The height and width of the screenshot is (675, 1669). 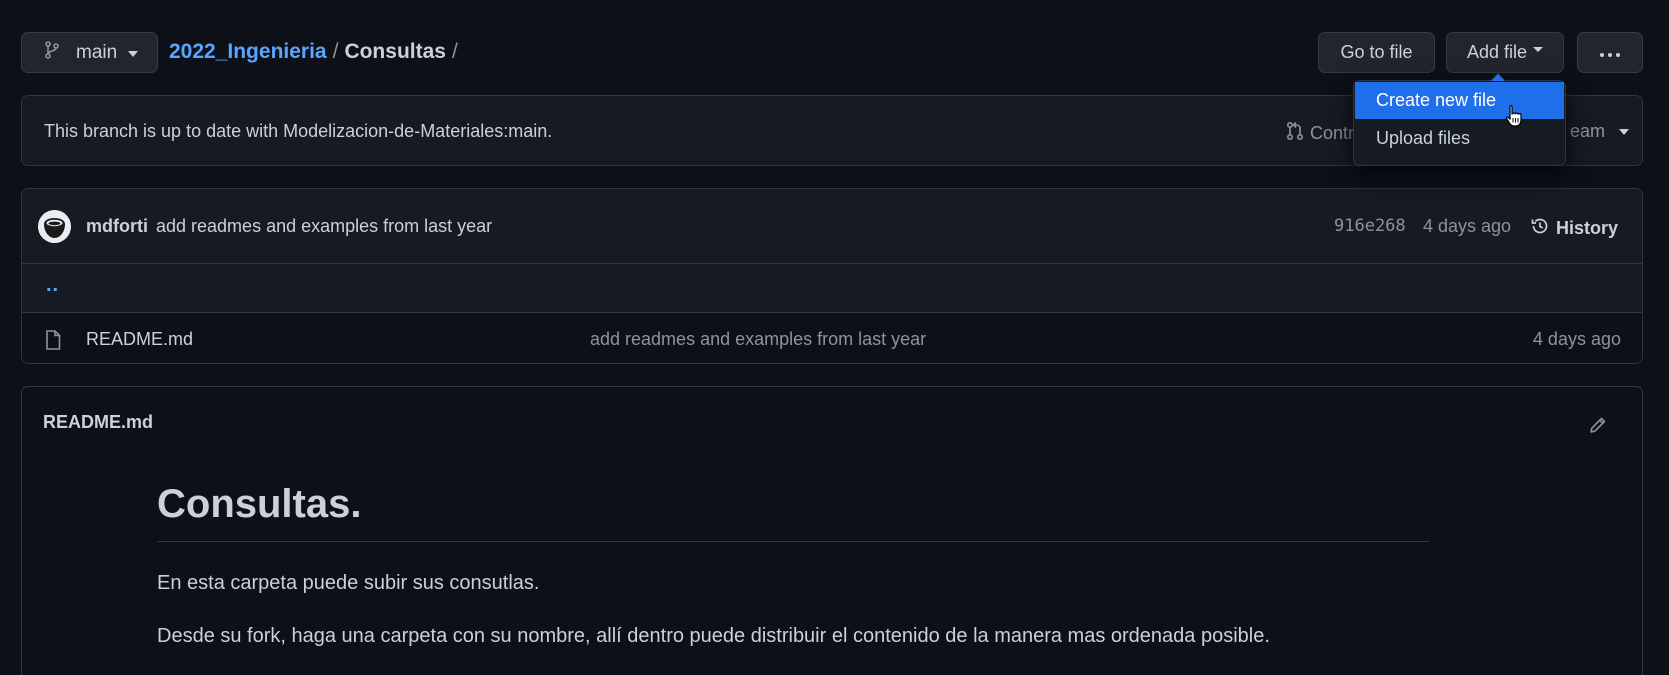 I want to click on go-to-file-label: Go to file, so click(x=1376, y=52).